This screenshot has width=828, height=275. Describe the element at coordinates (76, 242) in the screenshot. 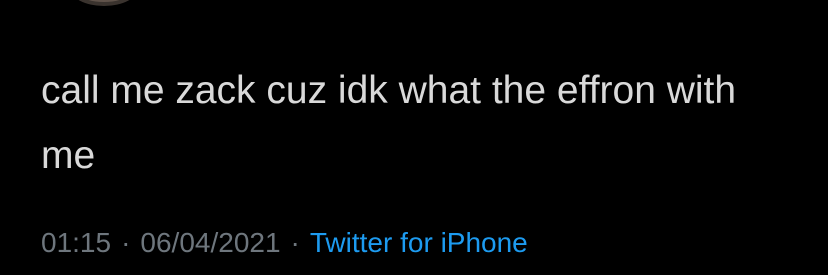

I see `tweet-time: 01:15` at that location.